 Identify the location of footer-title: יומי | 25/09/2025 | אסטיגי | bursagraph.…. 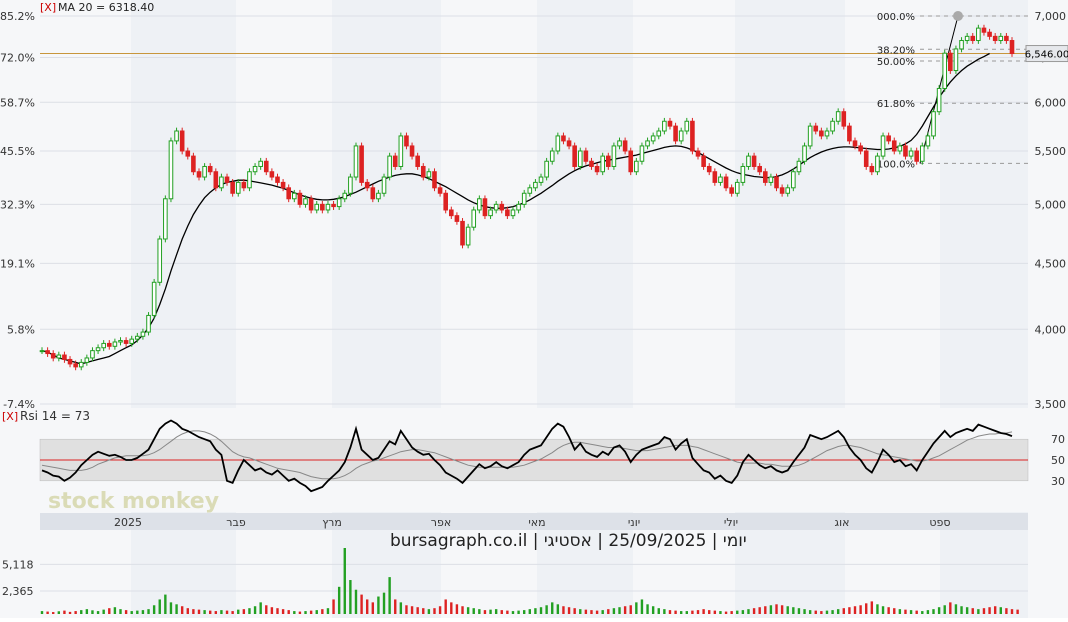
(568, 541).